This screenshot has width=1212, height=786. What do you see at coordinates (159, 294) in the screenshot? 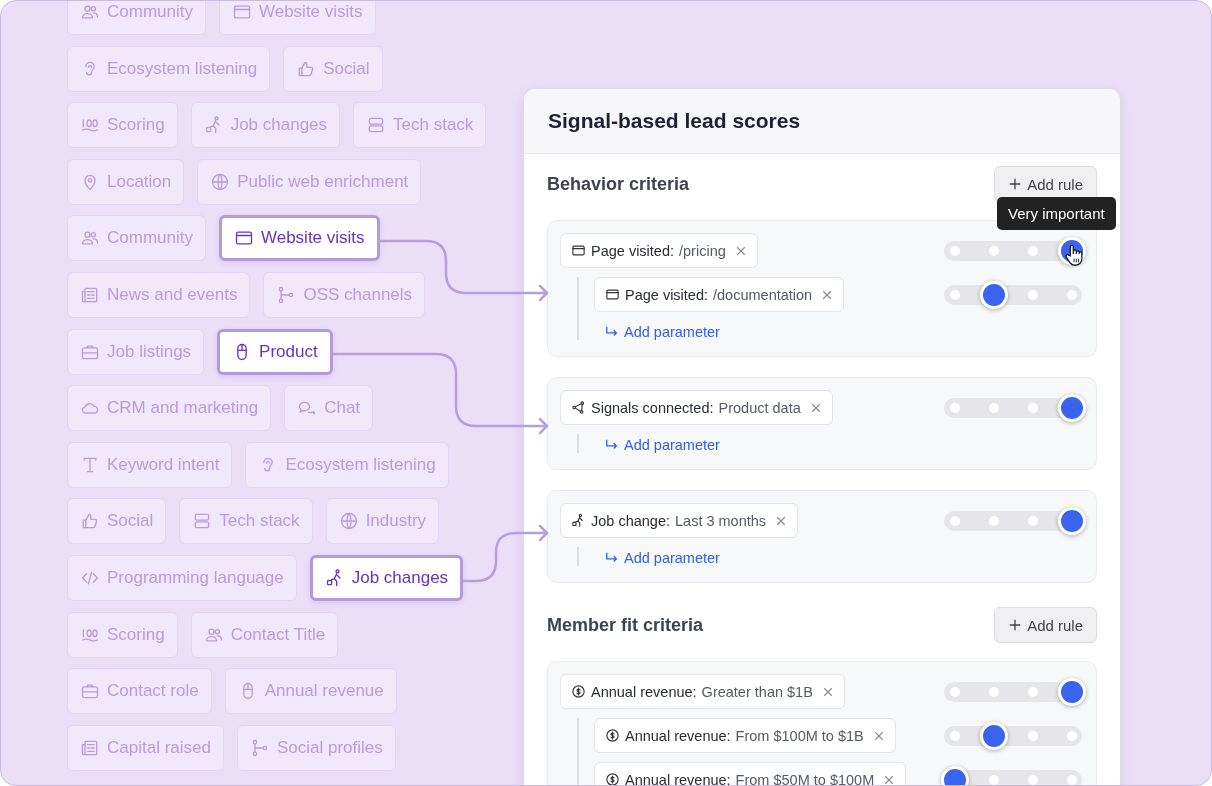
I see `signal-chip: News and events` at bounding box center [159, 294].